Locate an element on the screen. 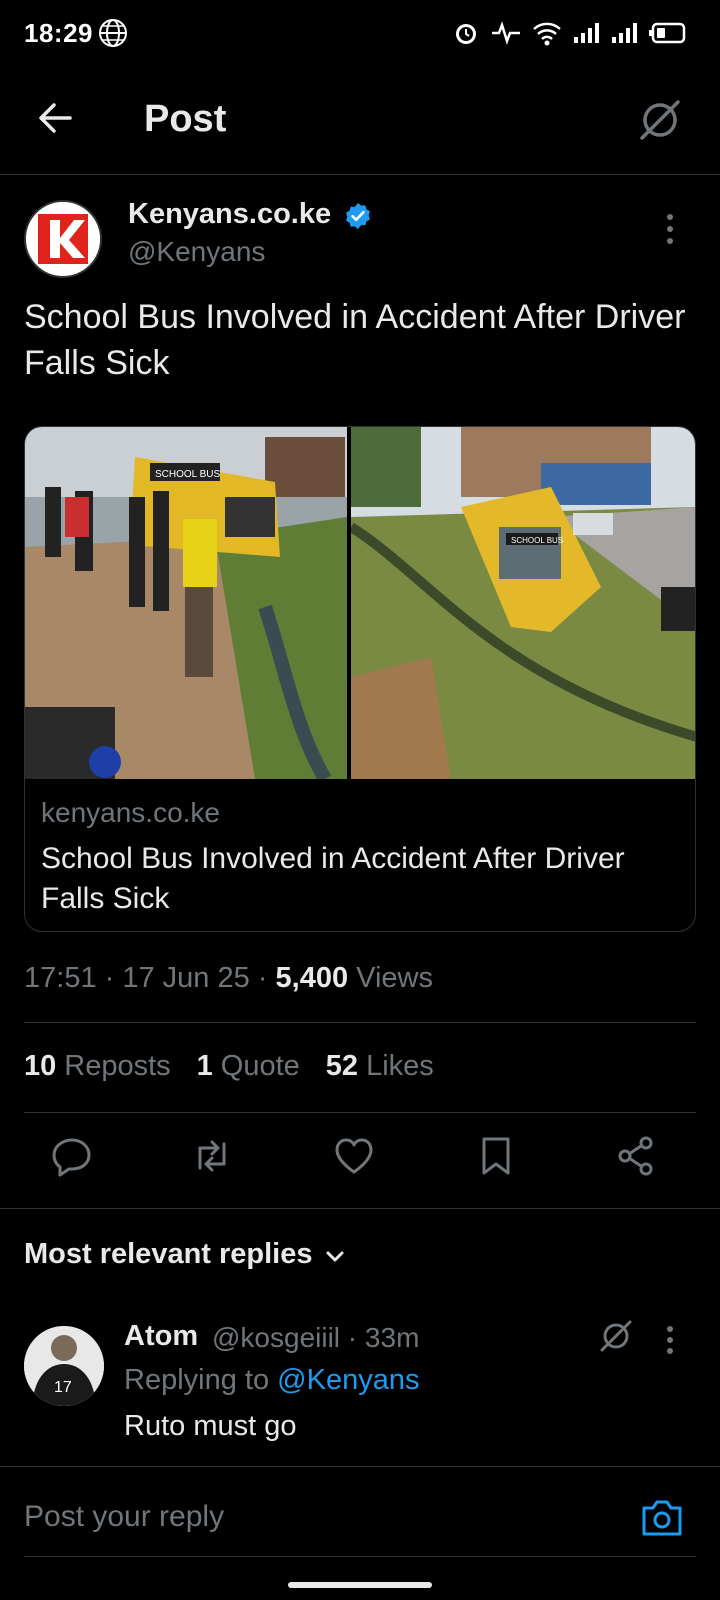 This screenshot has width=720, height=1600. home-indicator is located at coordinates (360, 1585).